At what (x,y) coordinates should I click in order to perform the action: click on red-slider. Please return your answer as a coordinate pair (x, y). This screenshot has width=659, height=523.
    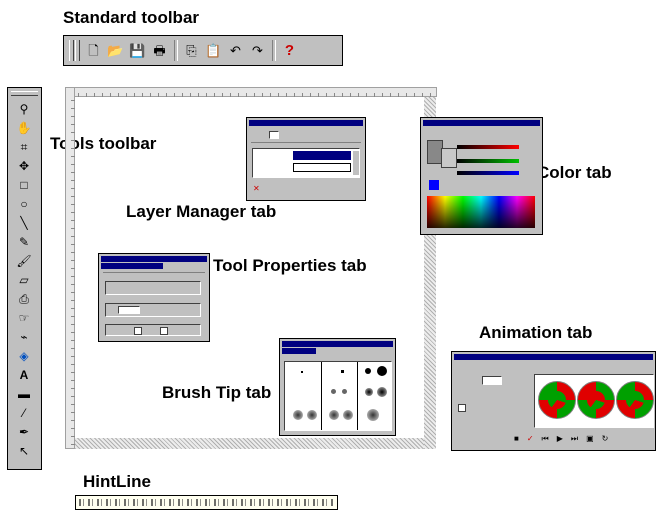
    Looking at the image, I should click on (488, 147).